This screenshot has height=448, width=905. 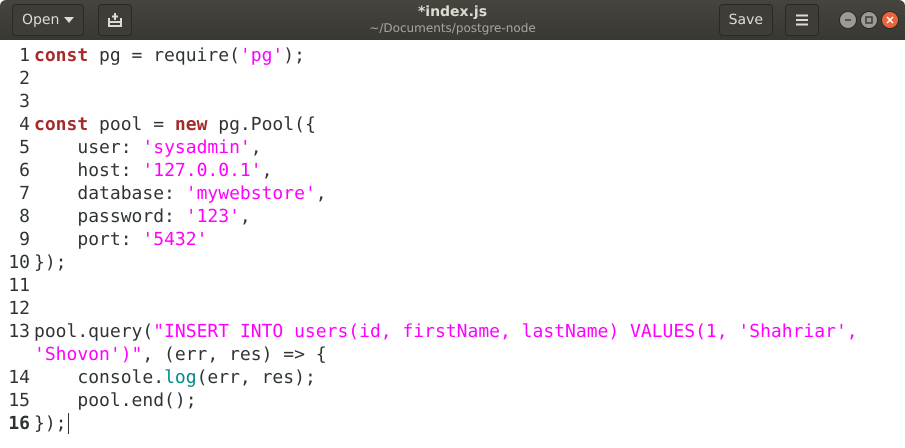 What do you see at coordinates (19, 308) in the screenshot?
I see `line-number: 12` at bounding box center [19, 308].